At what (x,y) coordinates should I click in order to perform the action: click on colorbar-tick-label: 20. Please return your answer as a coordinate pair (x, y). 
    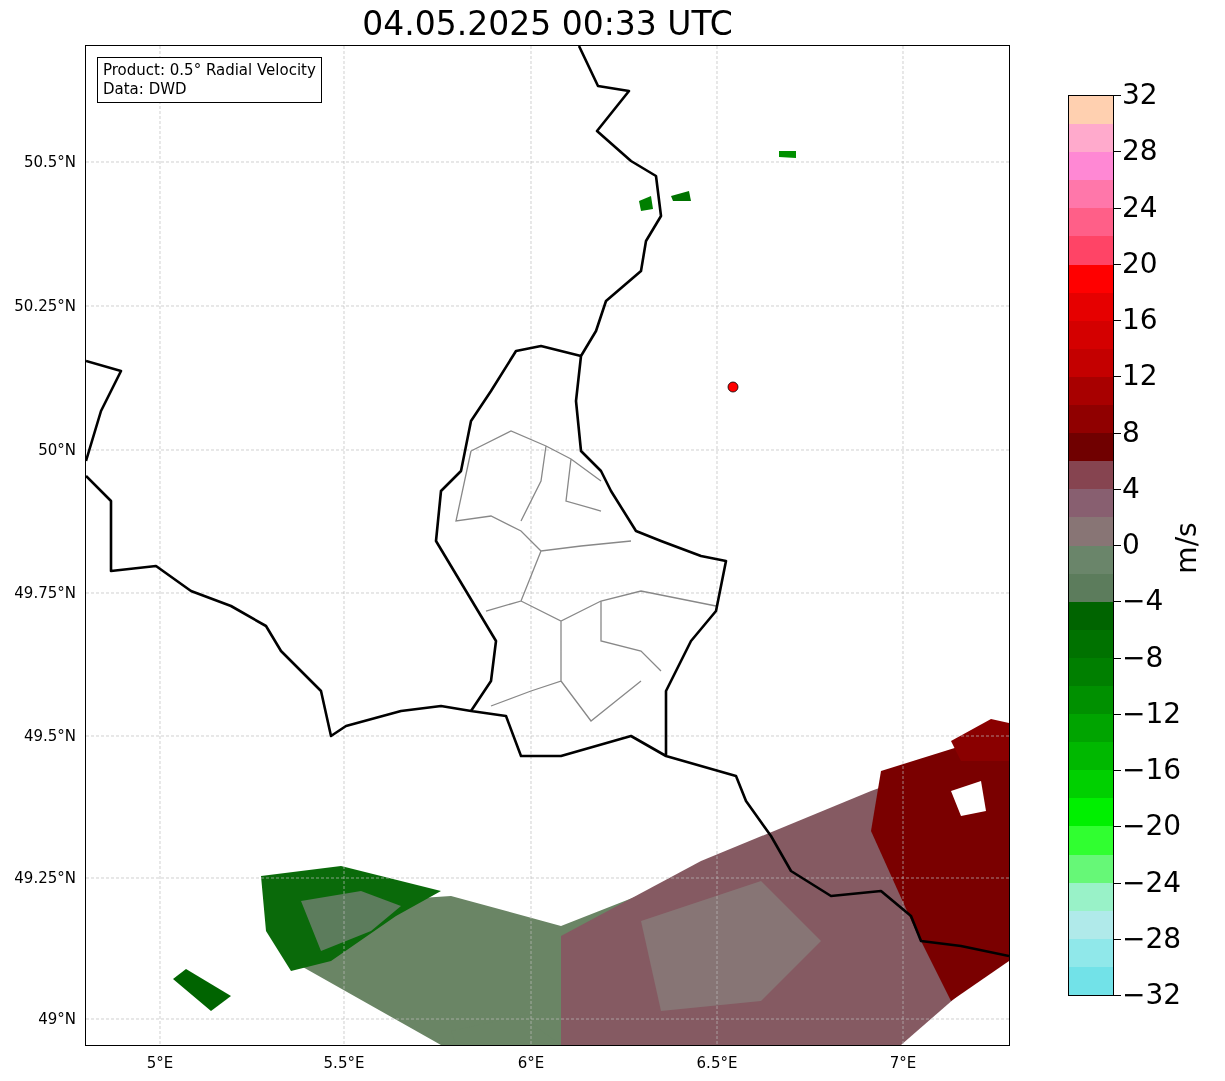
    Looking at the image, I should click on (1140, 263).